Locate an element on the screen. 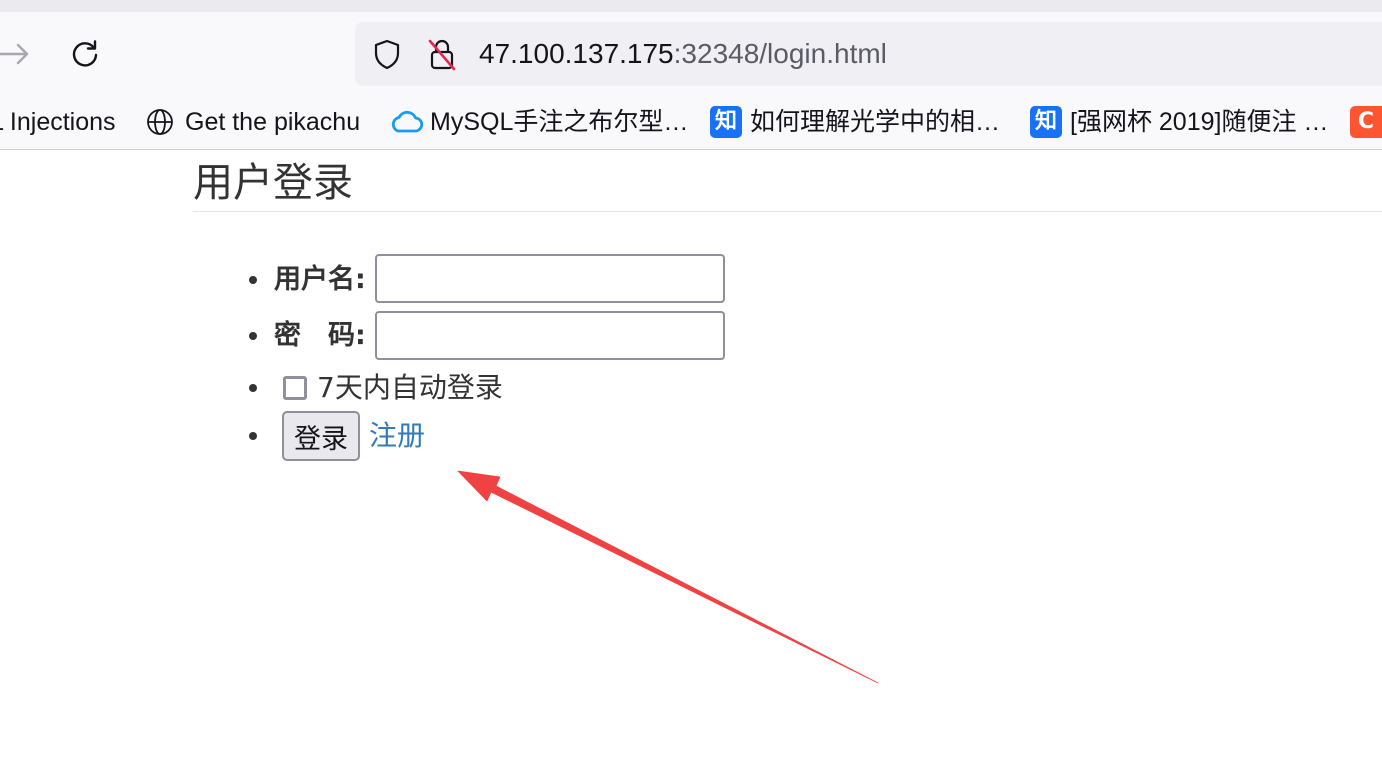  csdn-icon: C is located at coordinates (1366, 122).